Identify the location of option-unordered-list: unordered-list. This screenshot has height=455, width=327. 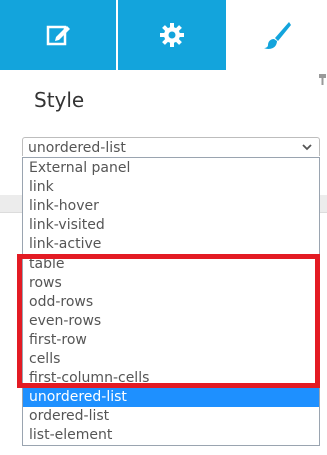
(171, 397).